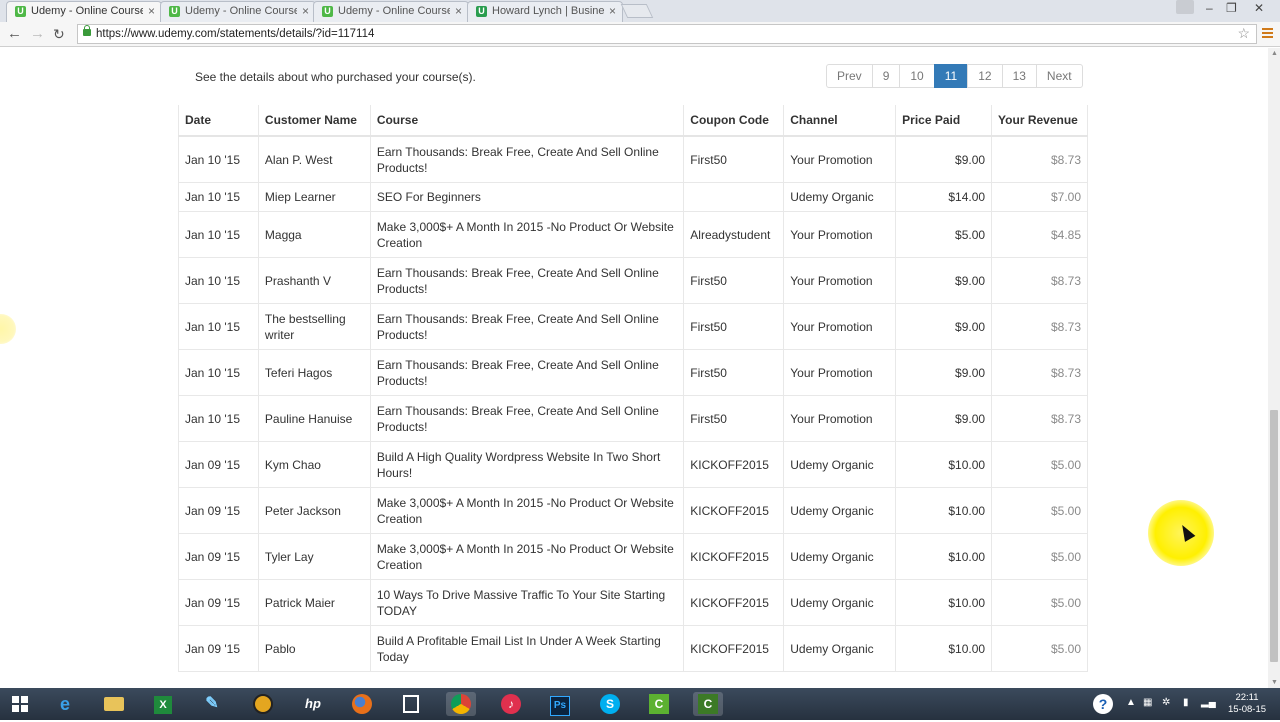 The height and width of the screenshot is (722, 1280). Describe the element at coordinates (849, 76) in the screenshot. I see `pagination-prev: Prev` at that location.